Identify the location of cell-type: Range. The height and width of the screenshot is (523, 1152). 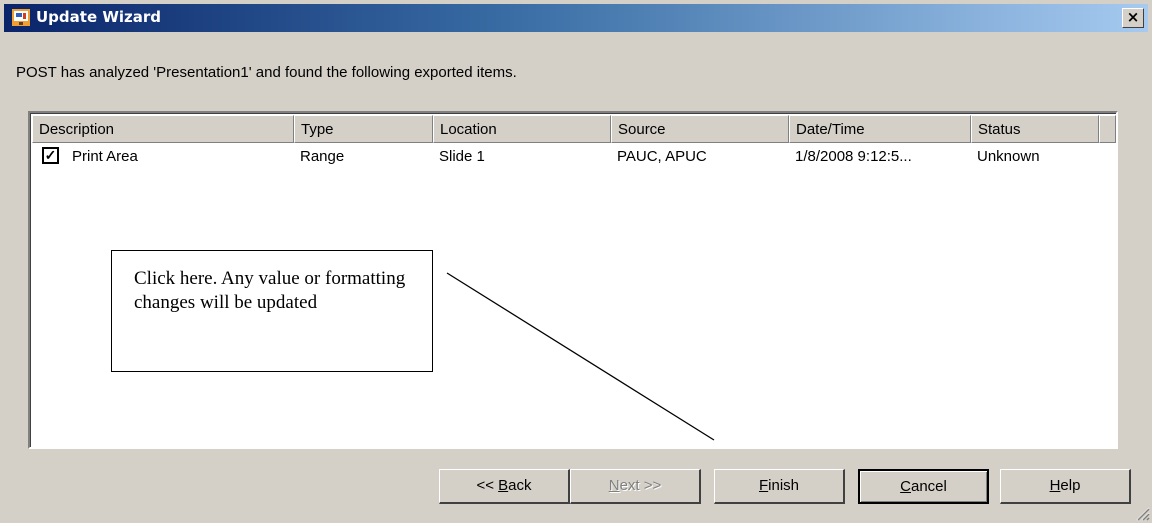
(322, 156).